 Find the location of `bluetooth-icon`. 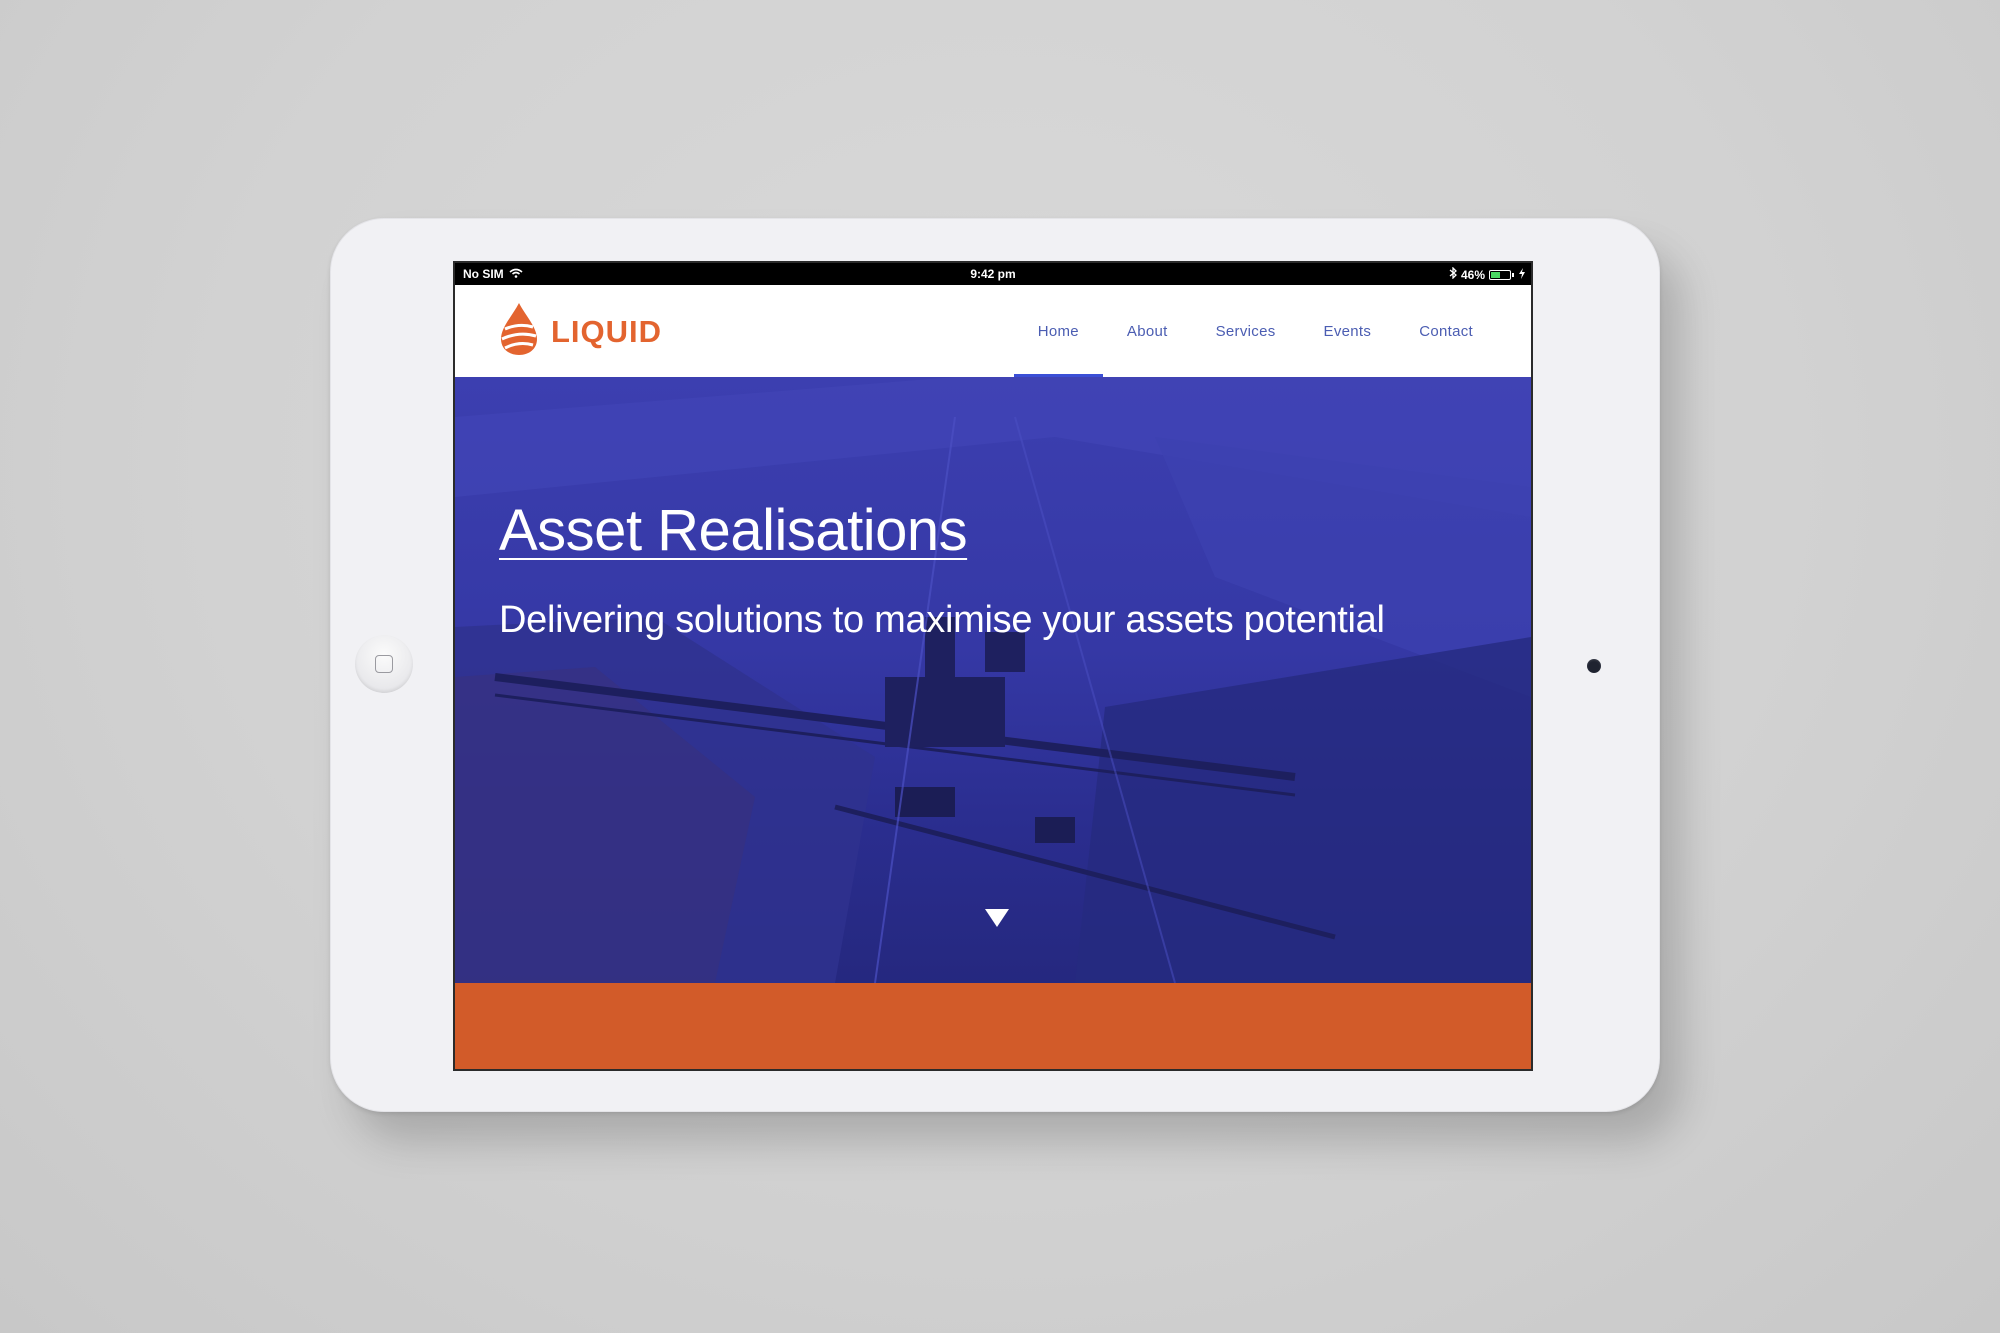

bluetooth-icon is located at coordinates (1453, 274).